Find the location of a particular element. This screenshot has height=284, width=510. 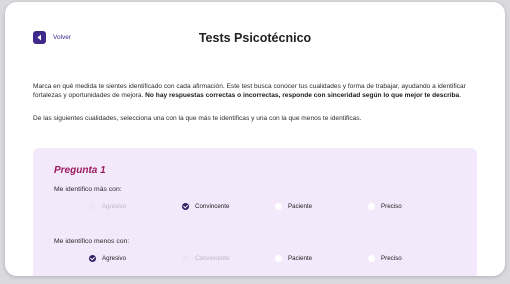

most-option-preciso: Preciso is located at coordinates (385, 206).